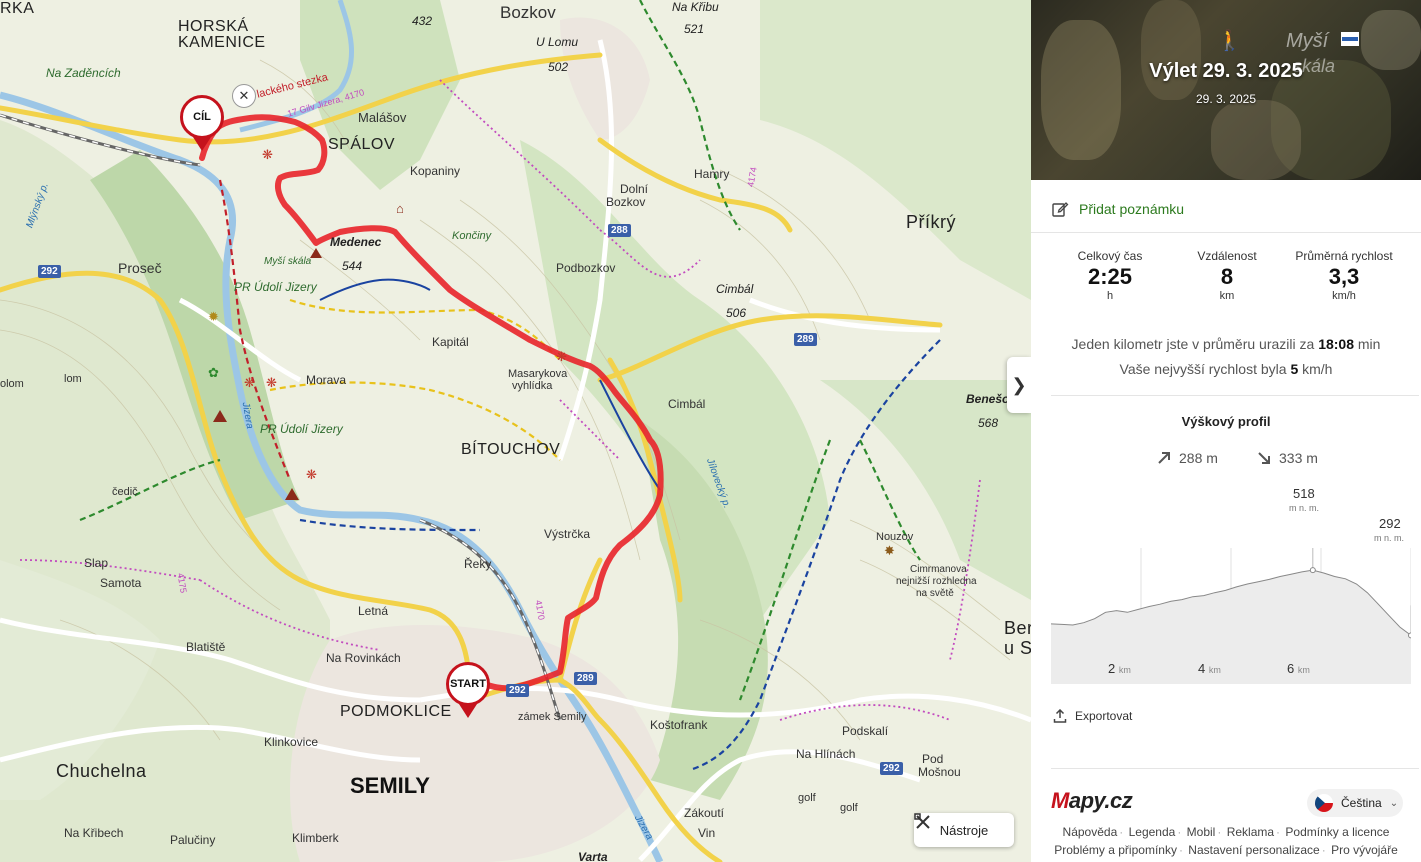 This screenshot has width=1421, height=862. Describe the element at coordinates (1201, 832) in the screenshot. I see `footer-link: Mobil` at that location.